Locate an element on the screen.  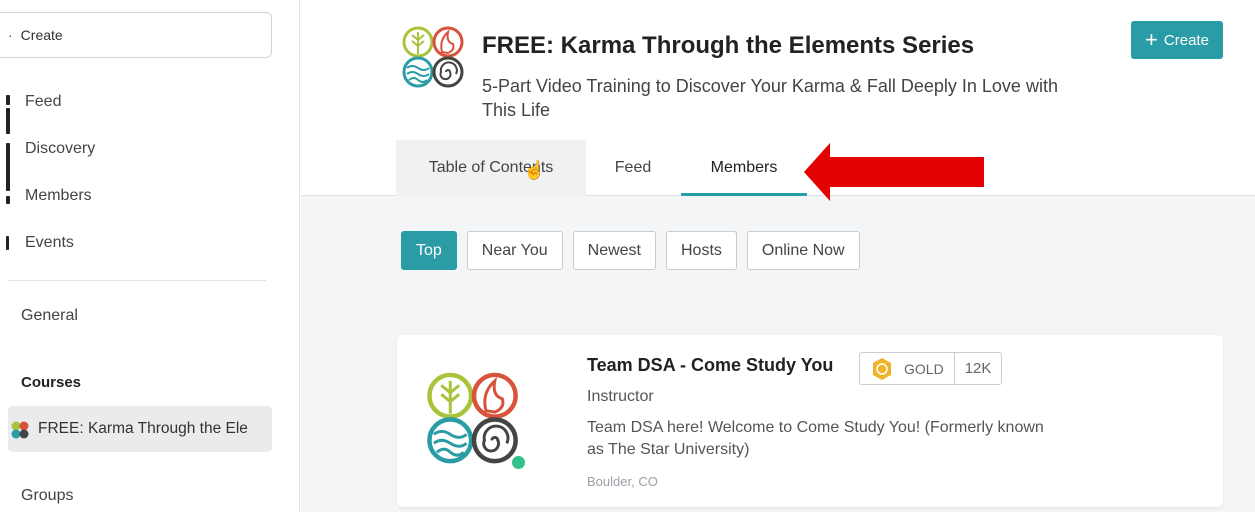
create-button: + Create is located at coordinates (1177, 40).